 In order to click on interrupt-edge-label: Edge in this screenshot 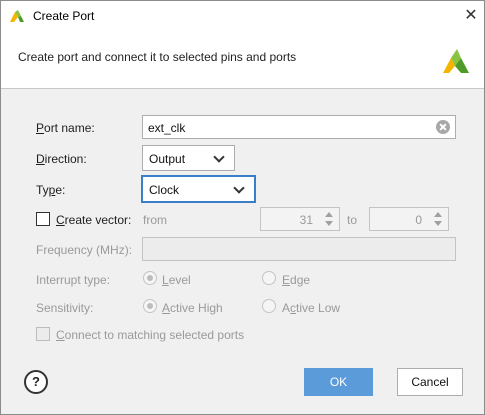, I will do `click(296, 280)`.